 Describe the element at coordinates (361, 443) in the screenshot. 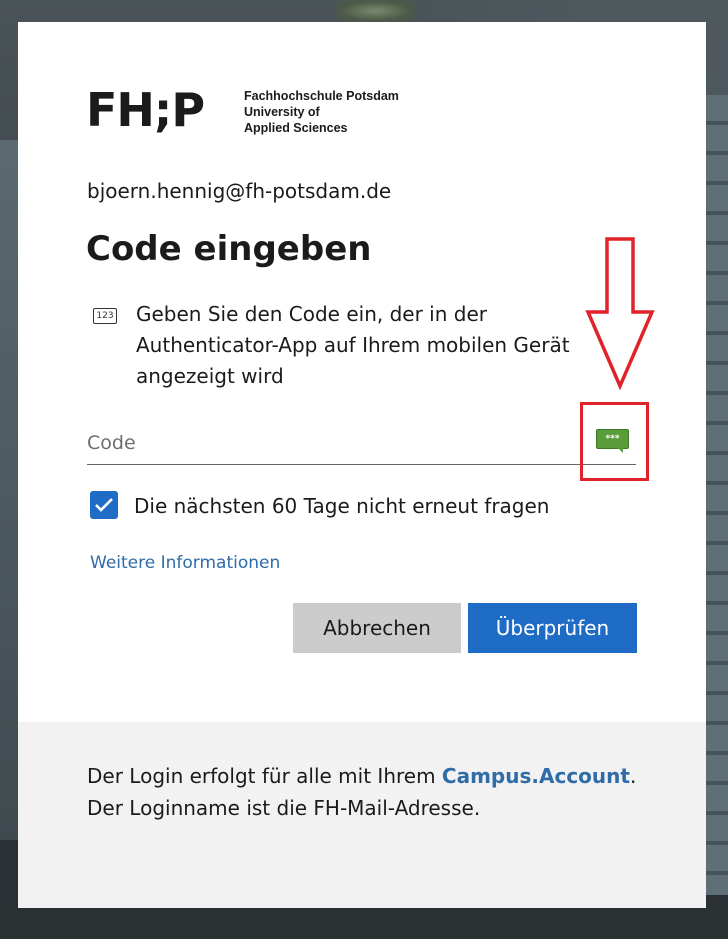

I see `code-input` at that location.